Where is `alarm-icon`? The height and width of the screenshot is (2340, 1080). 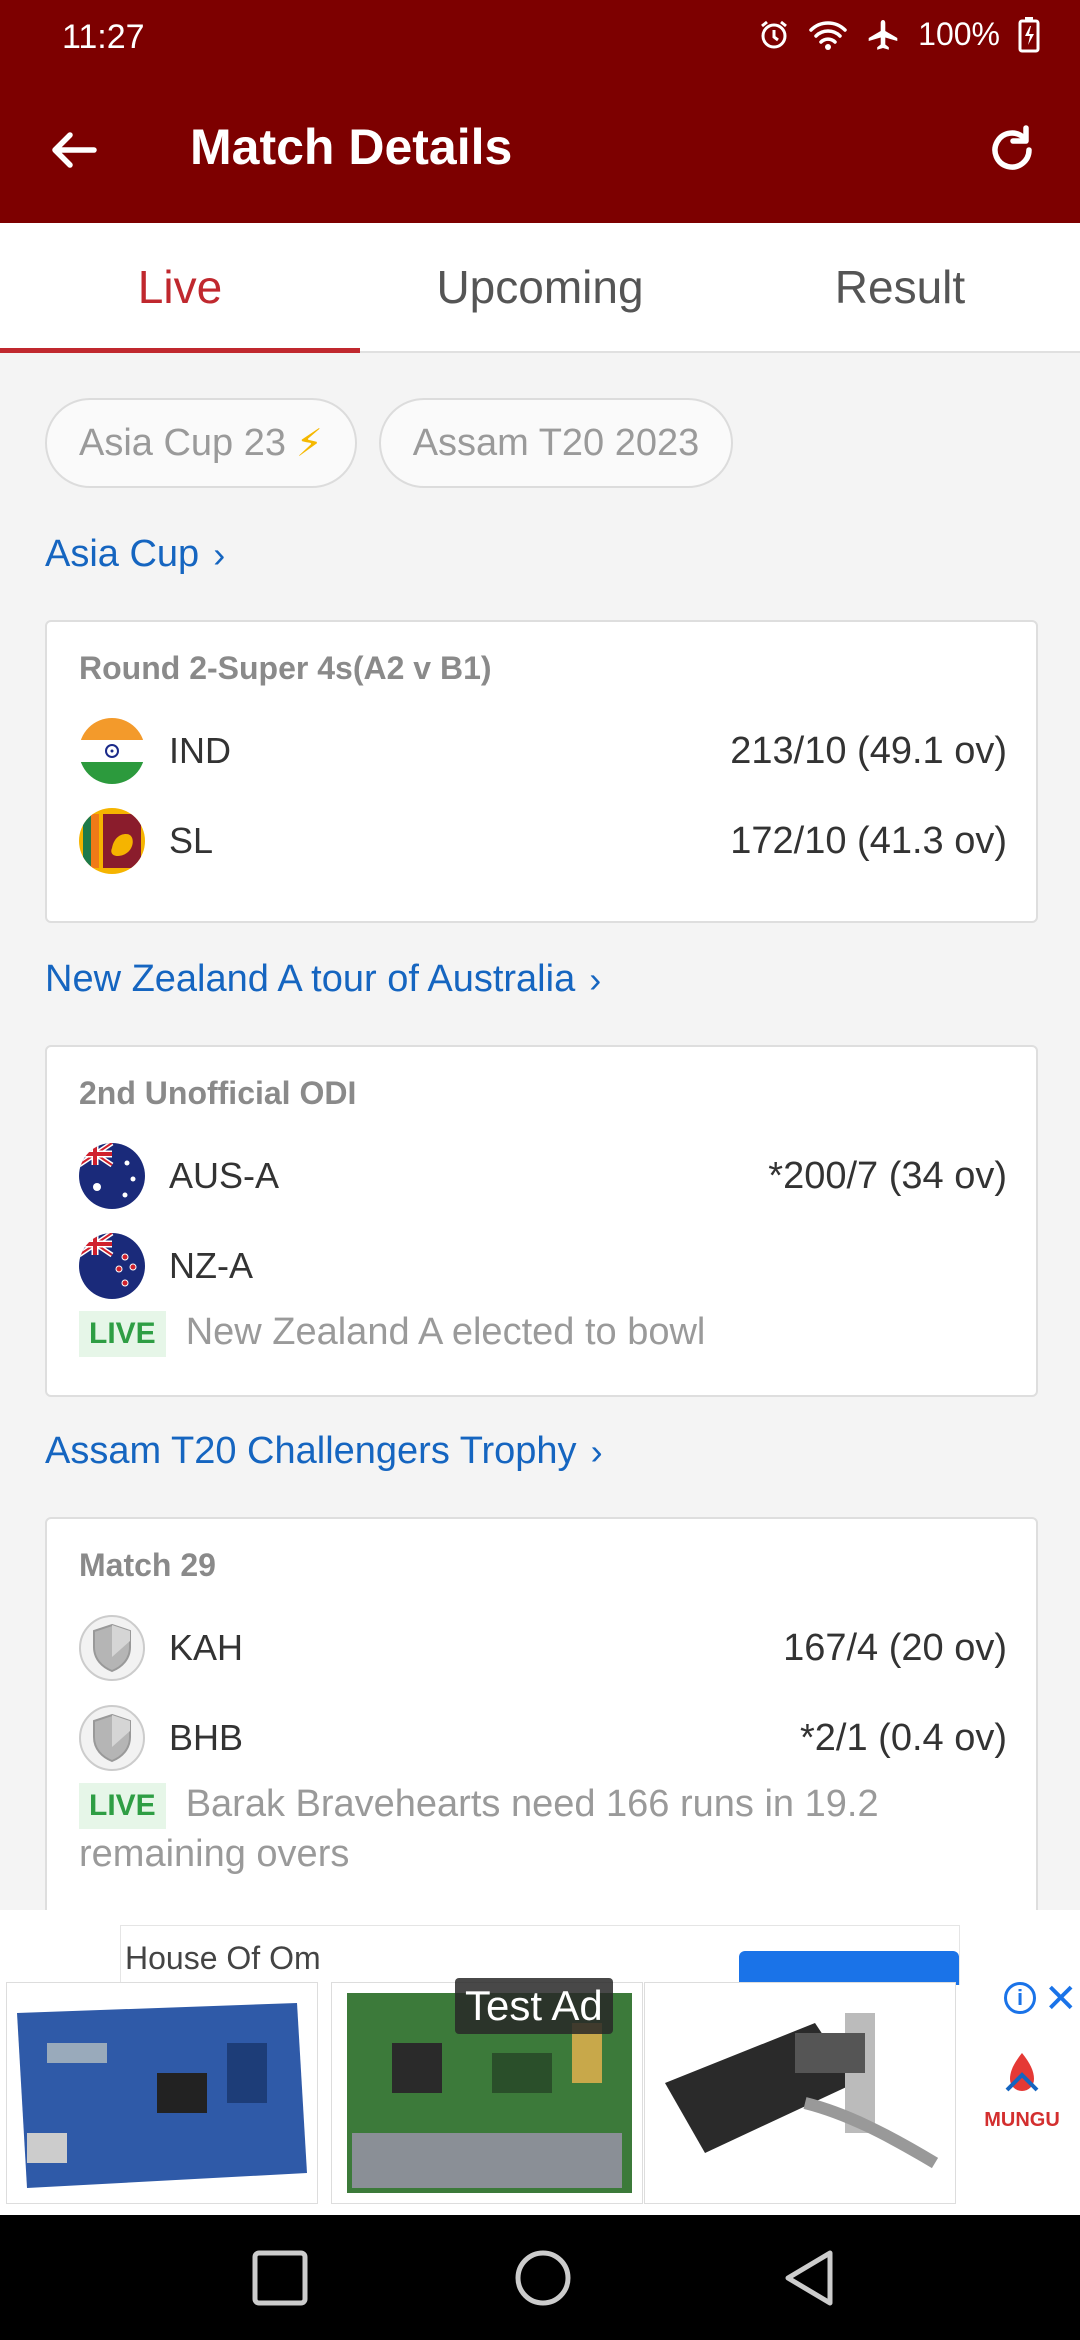 alarm-icon is located at coordinates (774, 34).